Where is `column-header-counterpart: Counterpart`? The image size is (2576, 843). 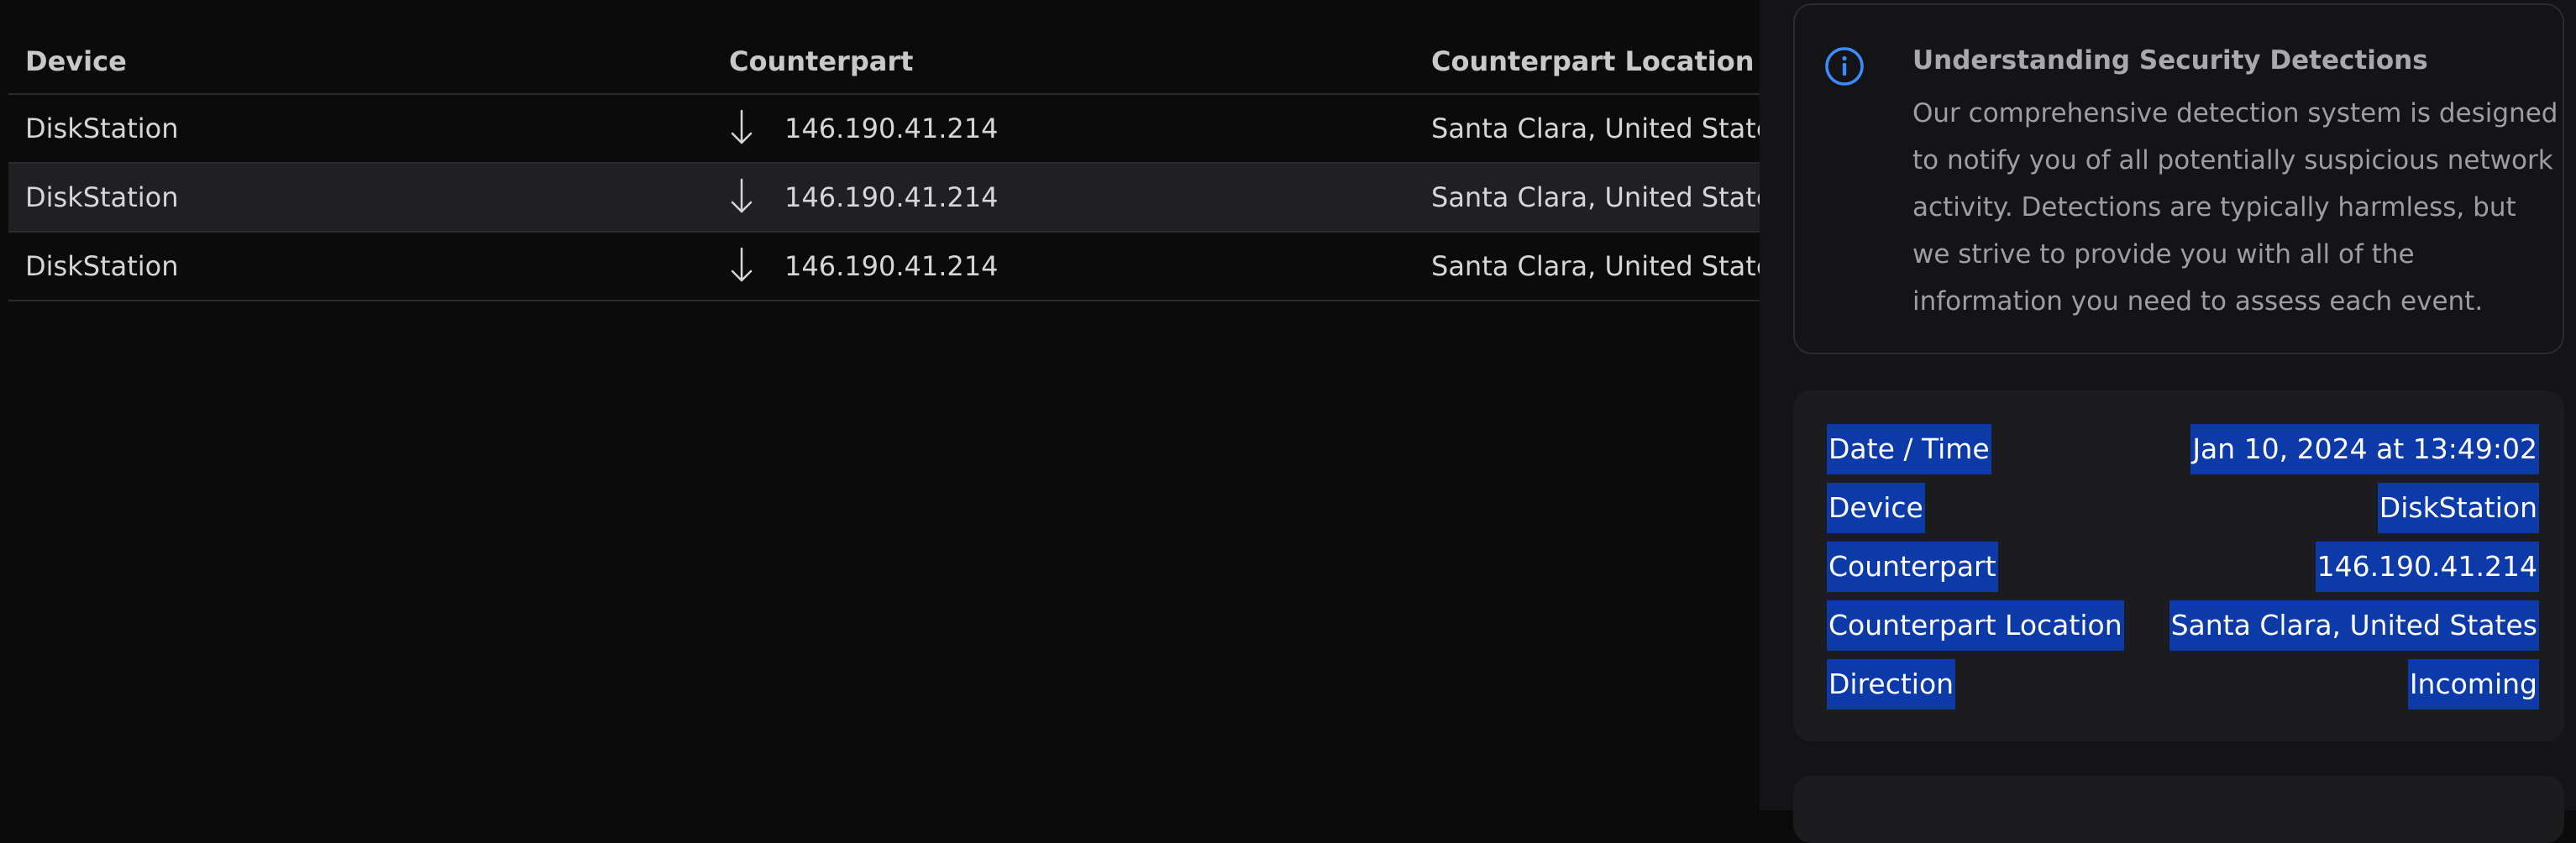
column-header-counterpart: Counterpart is located at coordinates (821, 61).